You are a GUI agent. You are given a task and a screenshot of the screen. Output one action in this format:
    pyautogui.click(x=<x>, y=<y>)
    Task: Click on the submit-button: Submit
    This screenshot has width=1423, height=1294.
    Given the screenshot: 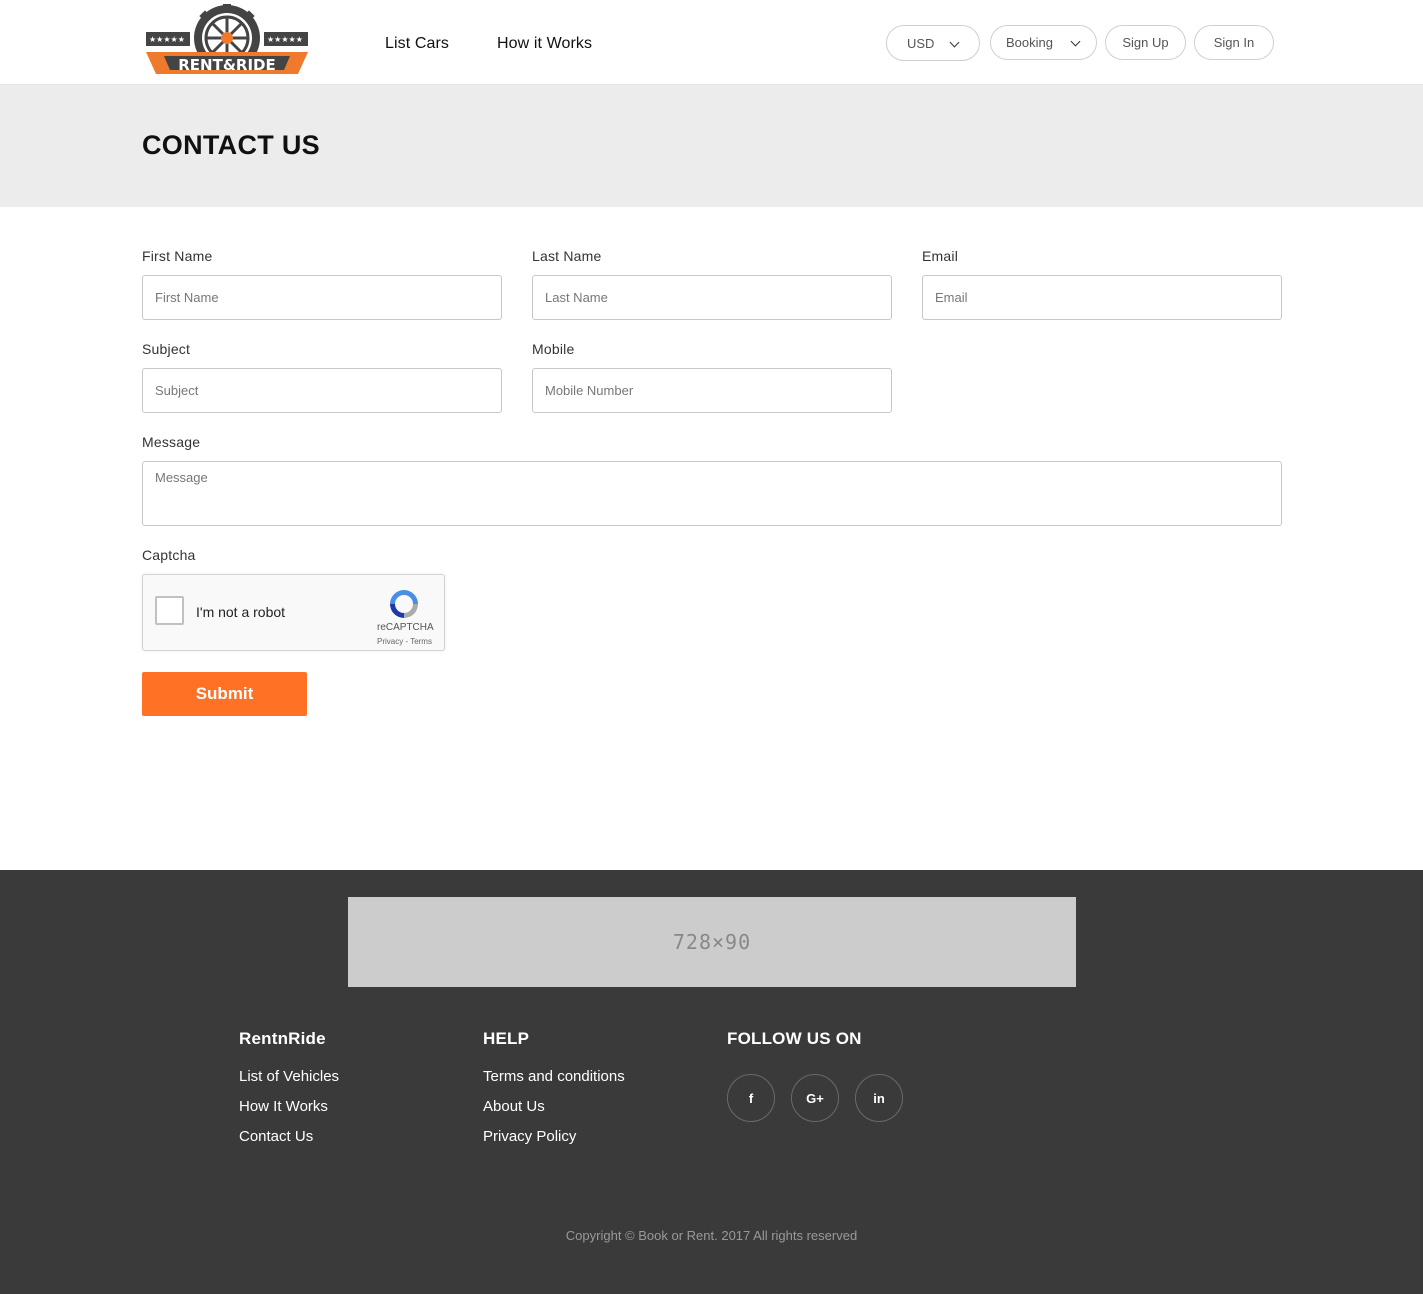 What is the action you would take?
    pyautogui.click(x=224, y=694)
    